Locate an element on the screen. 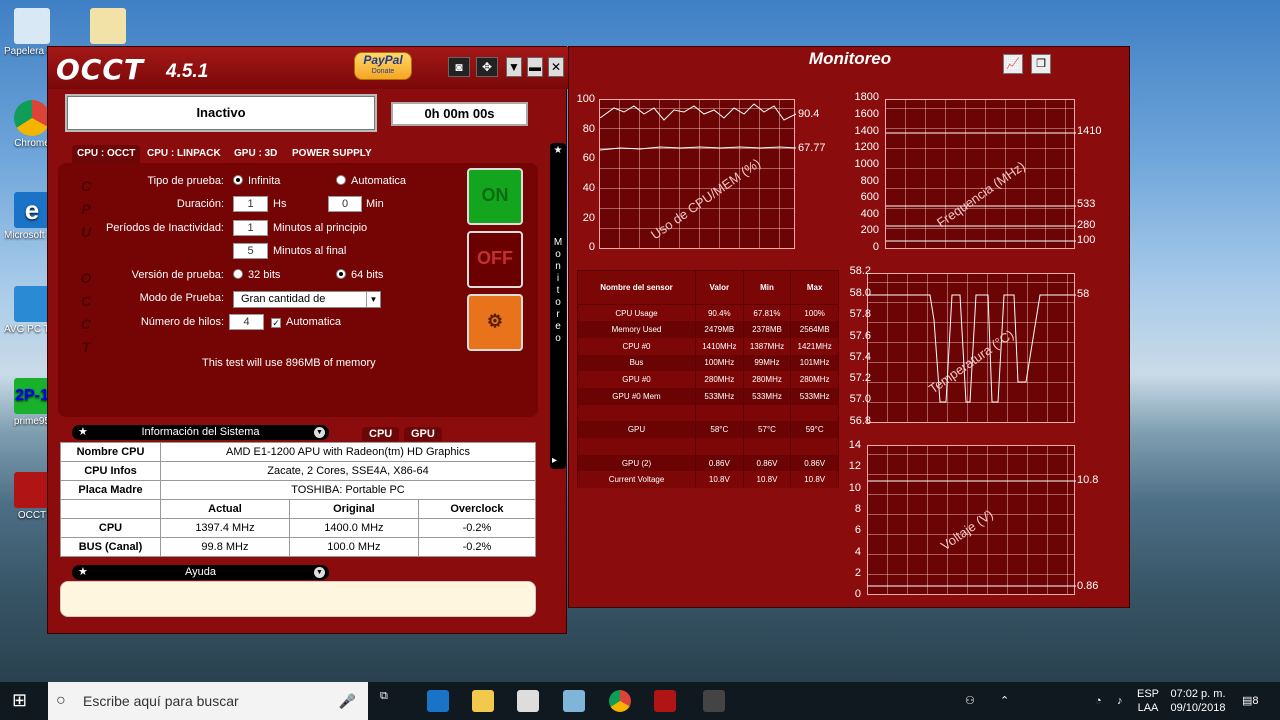  duration-hours-input: 1 is located at coordinates (250, 204).